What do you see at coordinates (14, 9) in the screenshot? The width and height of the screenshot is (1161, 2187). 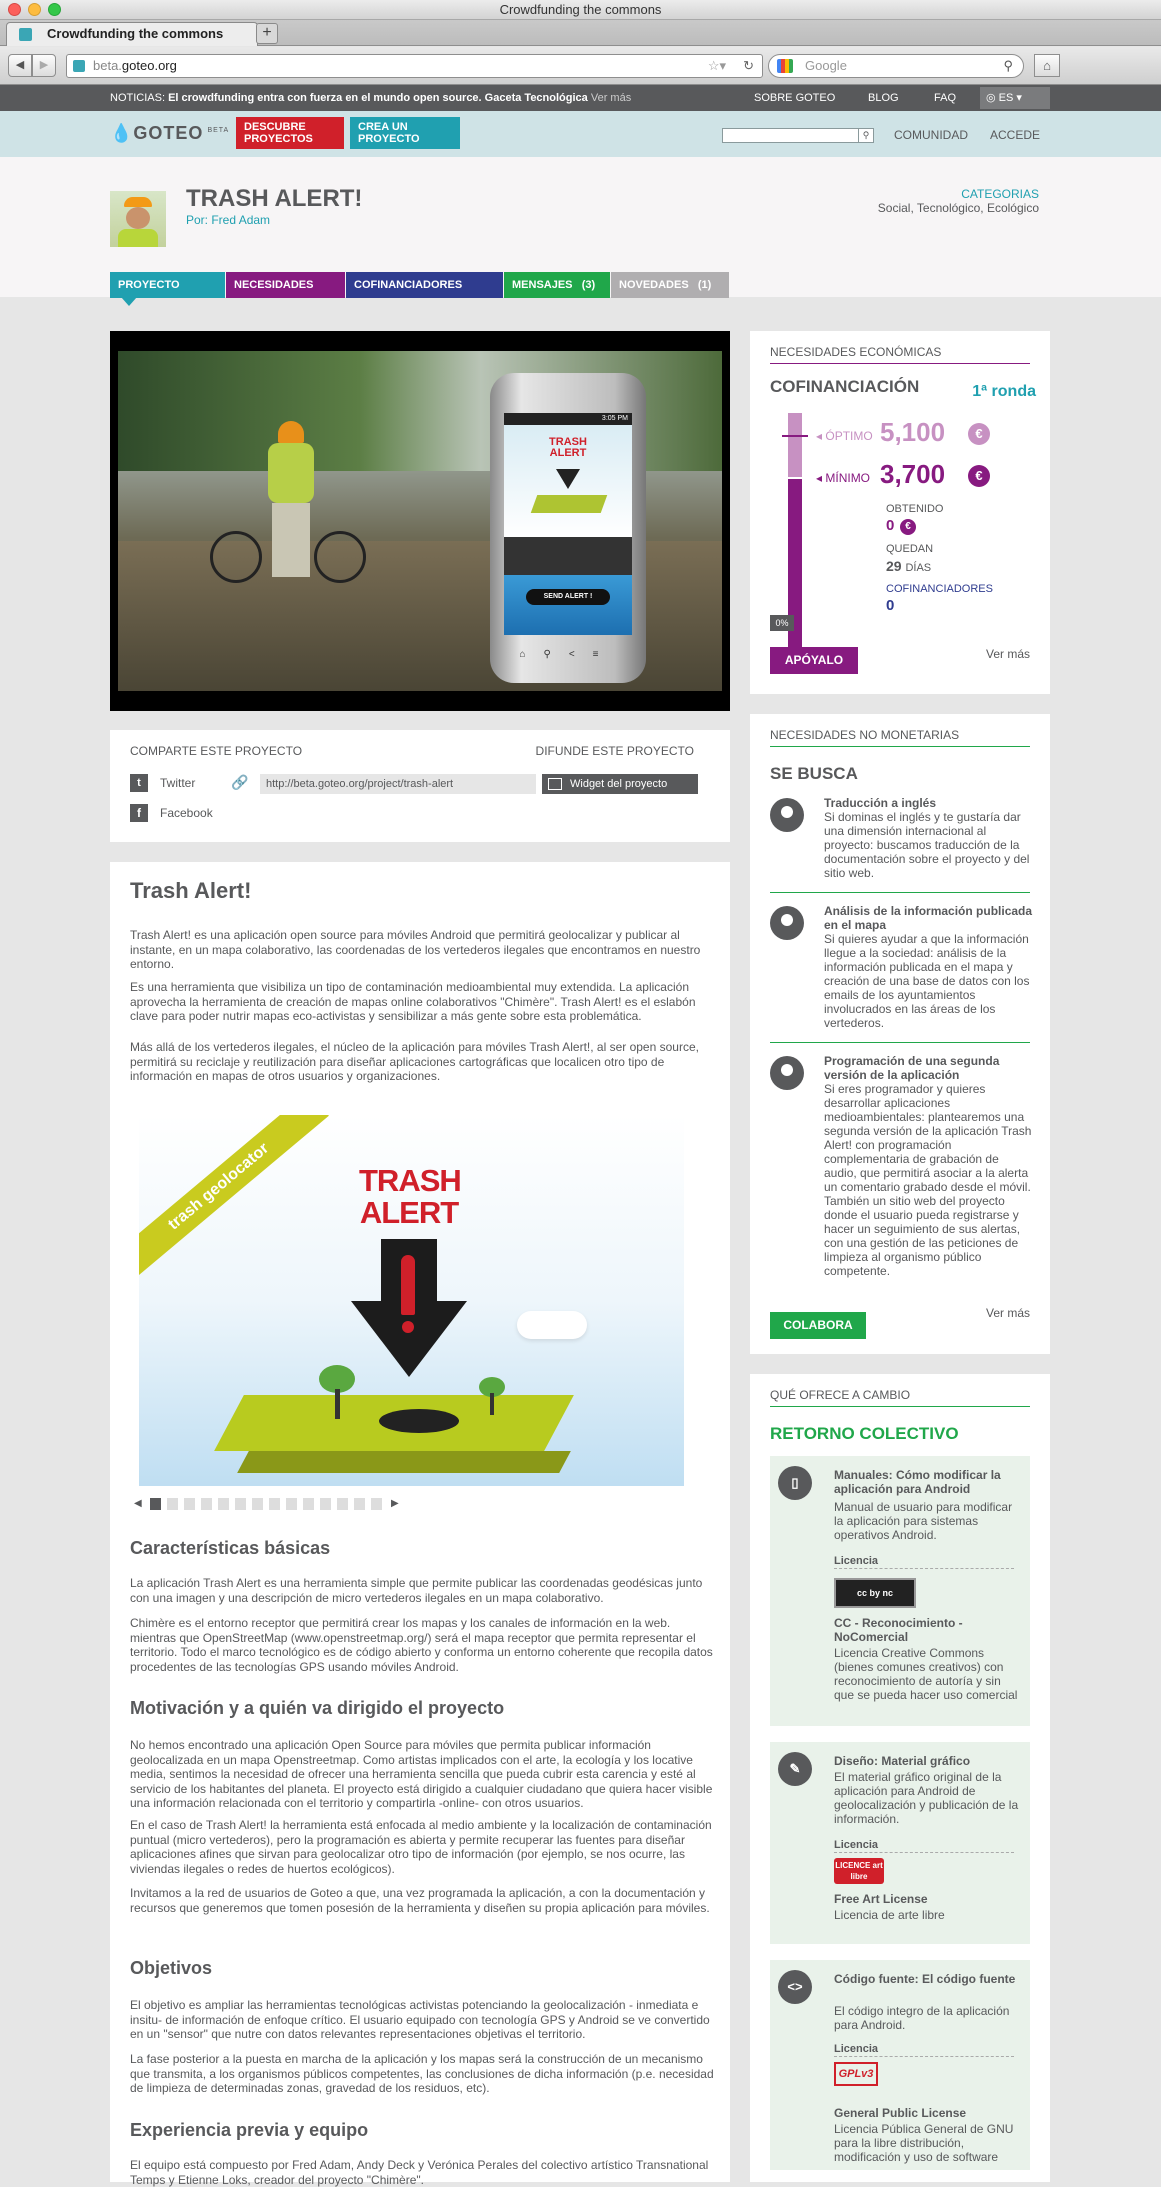 I see `close-window-button` at bounding box center [14, 9].